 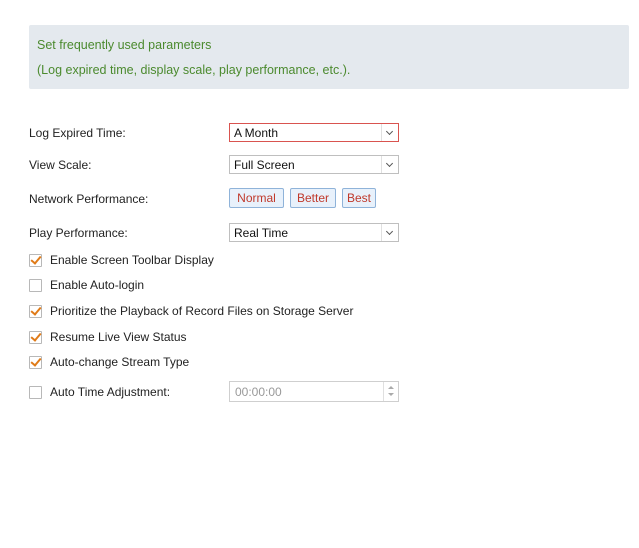 I want to click on network-perf-better-button: Better, so click(x=313, y=198).